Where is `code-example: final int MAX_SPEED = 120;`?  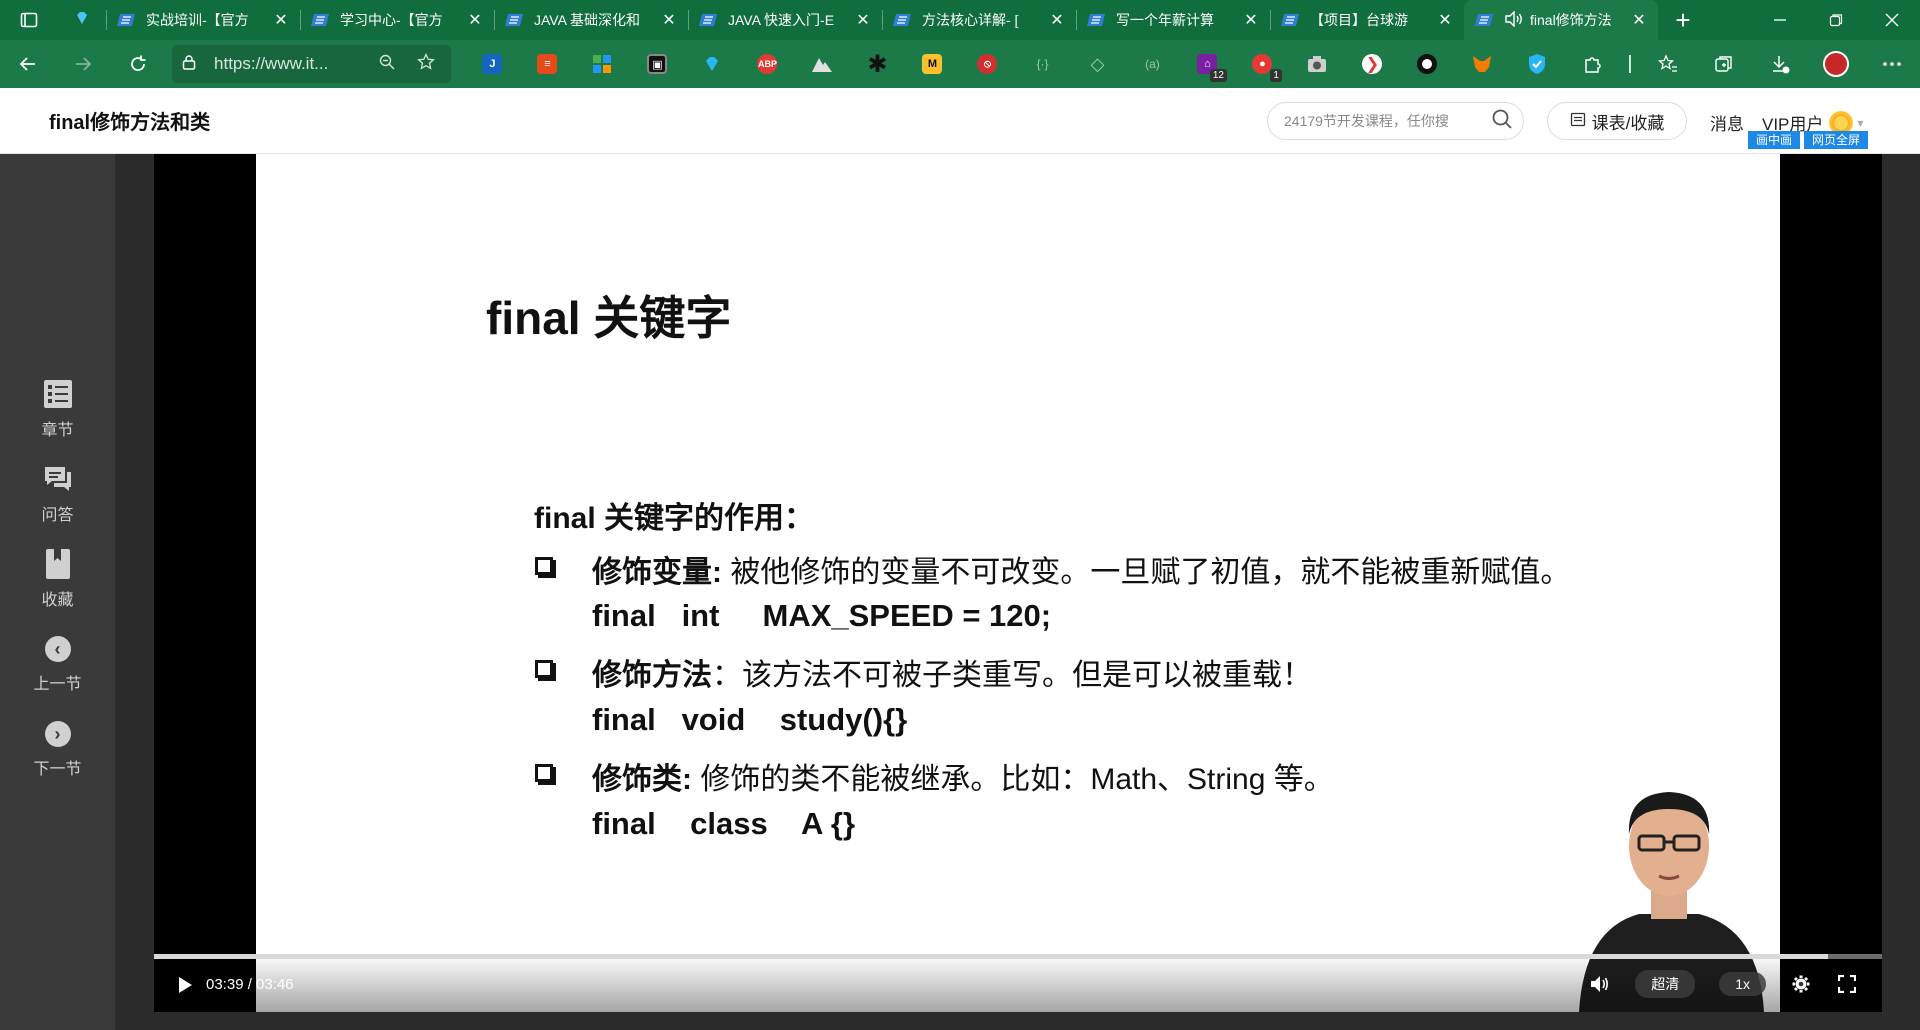 code-example: final int MAX_SPEED = 120; is located at coordinates (822, 615).